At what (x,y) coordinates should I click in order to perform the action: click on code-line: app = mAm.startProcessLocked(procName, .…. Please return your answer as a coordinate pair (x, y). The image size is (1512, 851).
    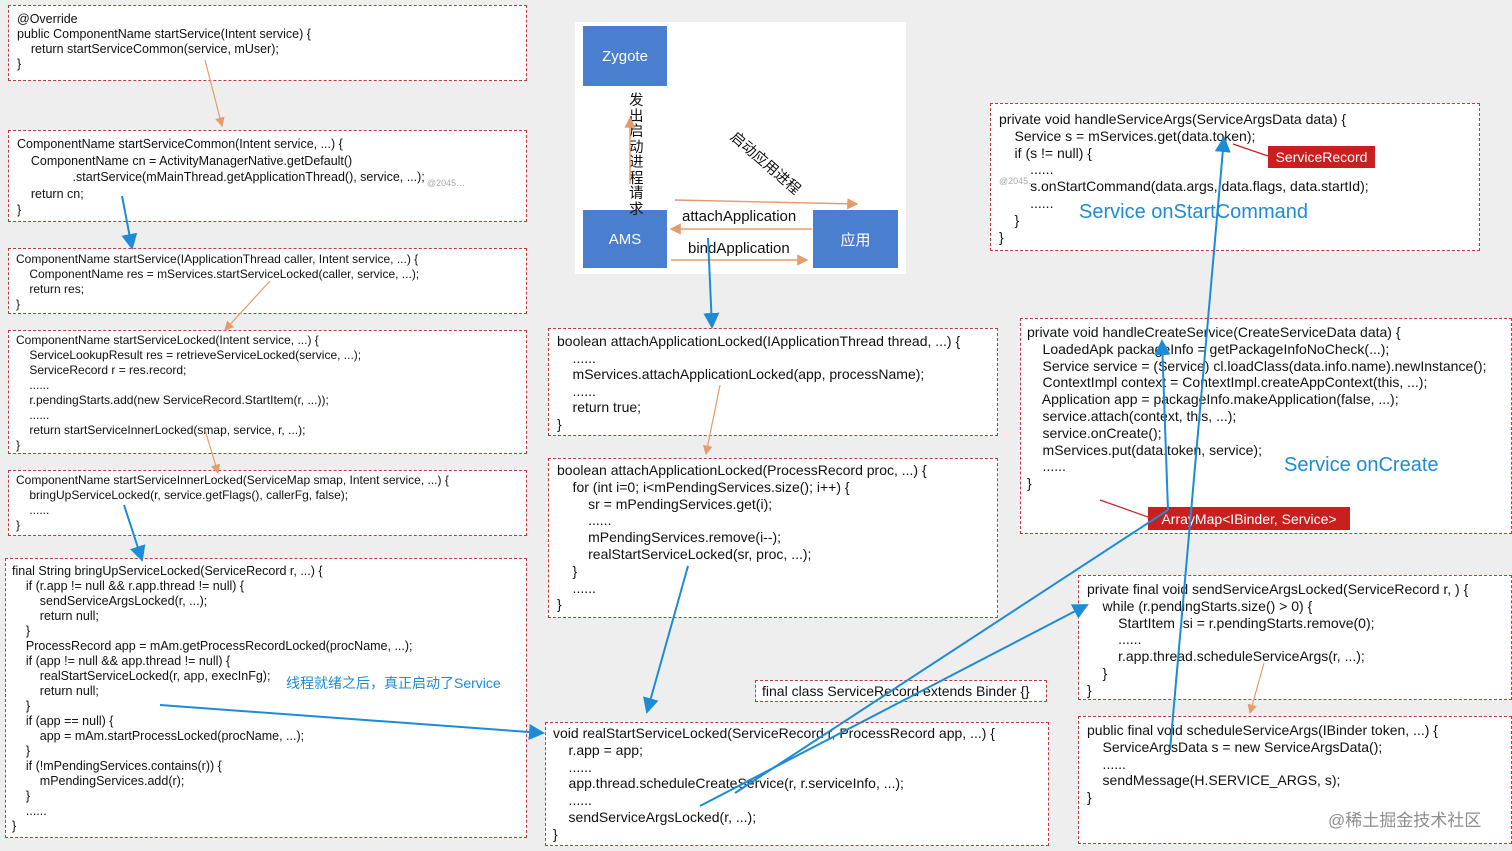
    Looking at the image, I should click on (158, 736).